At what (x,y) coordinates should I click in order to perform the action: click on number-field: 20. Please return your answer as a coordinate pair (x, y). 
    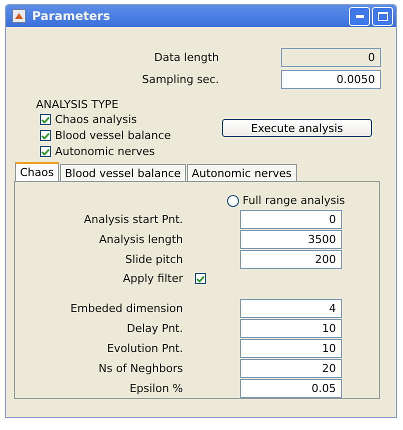
    Looking at the image, I should click on (291, 368).